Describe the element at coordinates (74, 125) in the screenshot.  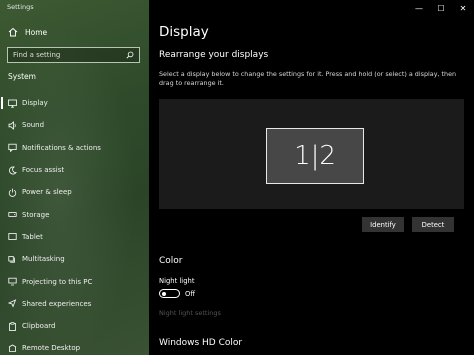
I see `sidebar-item-sound: Sound` at that location.